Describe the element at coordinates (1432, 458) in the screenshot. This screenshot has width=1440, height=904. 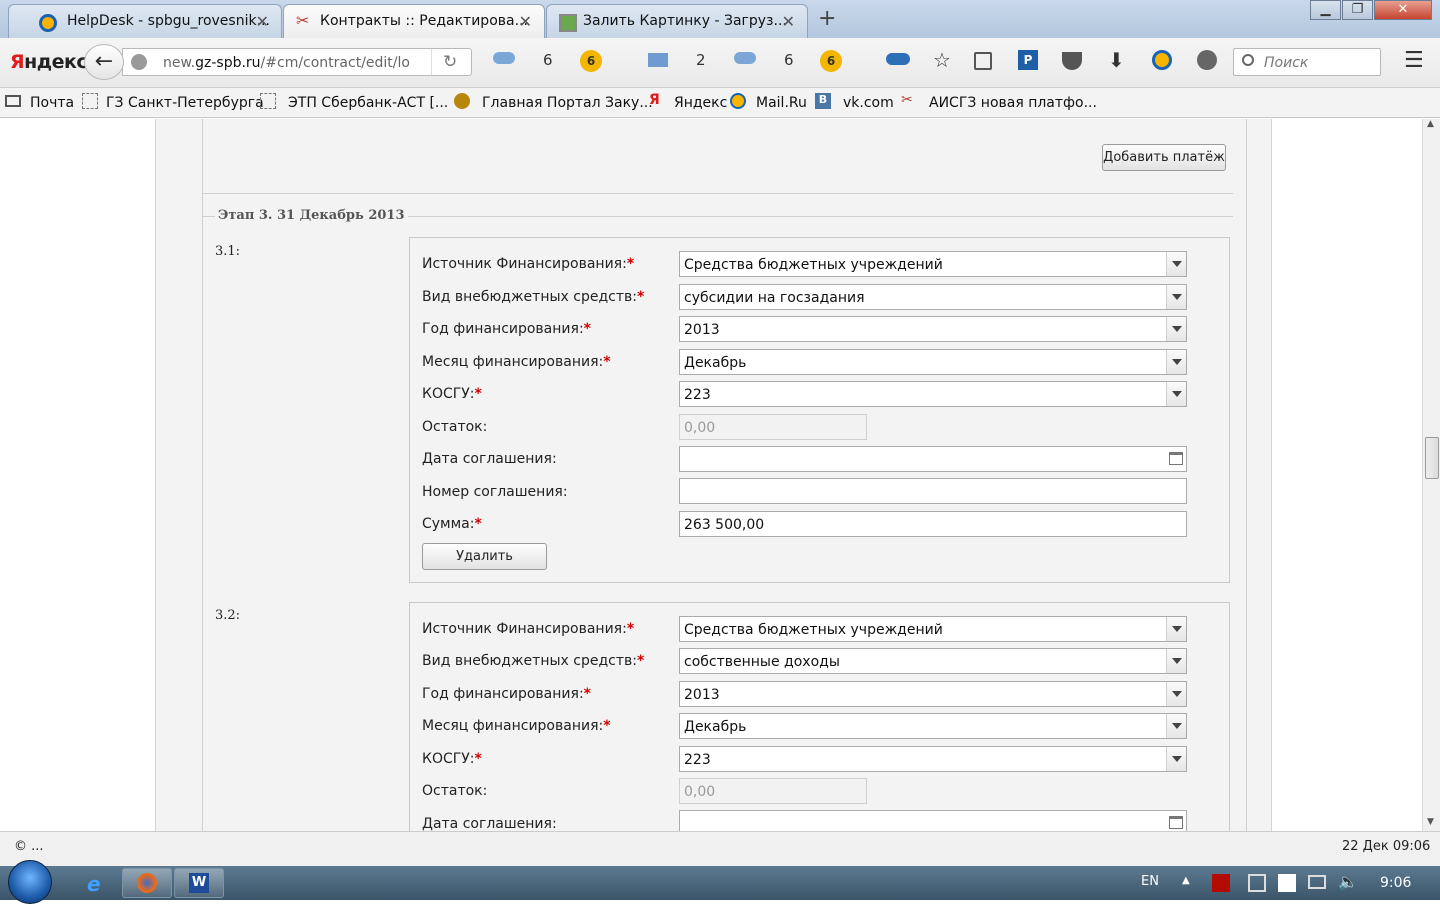
I see `scrollbar-thumb` at that location.